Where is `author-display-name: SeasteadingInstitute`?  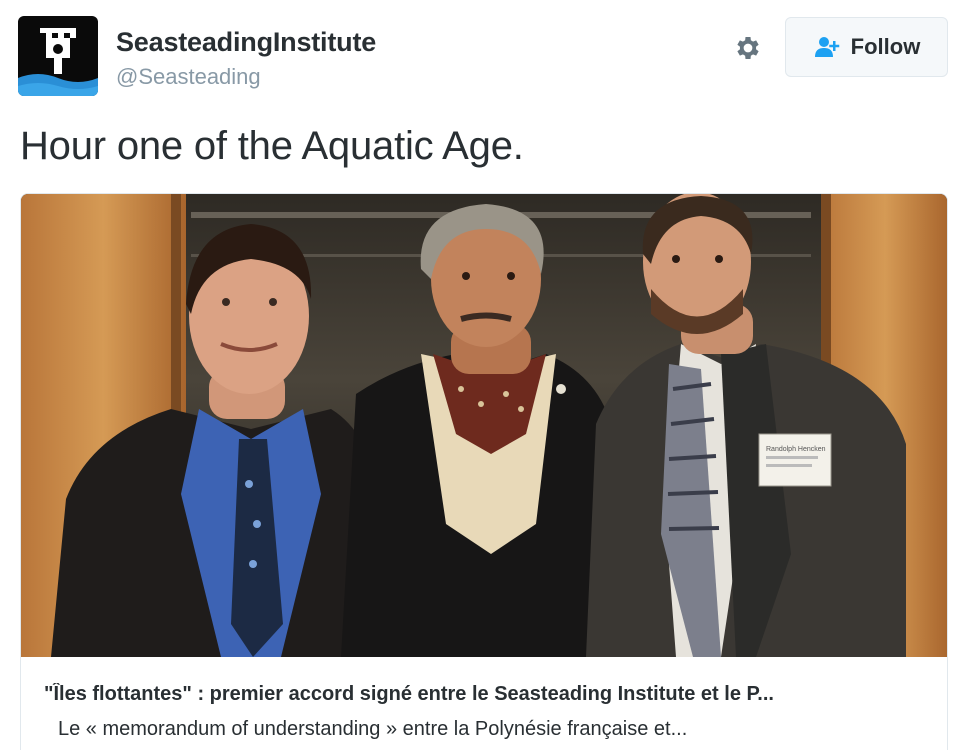
author-display-name: SeasteadingInstitute is located at coordinates (246, 42).